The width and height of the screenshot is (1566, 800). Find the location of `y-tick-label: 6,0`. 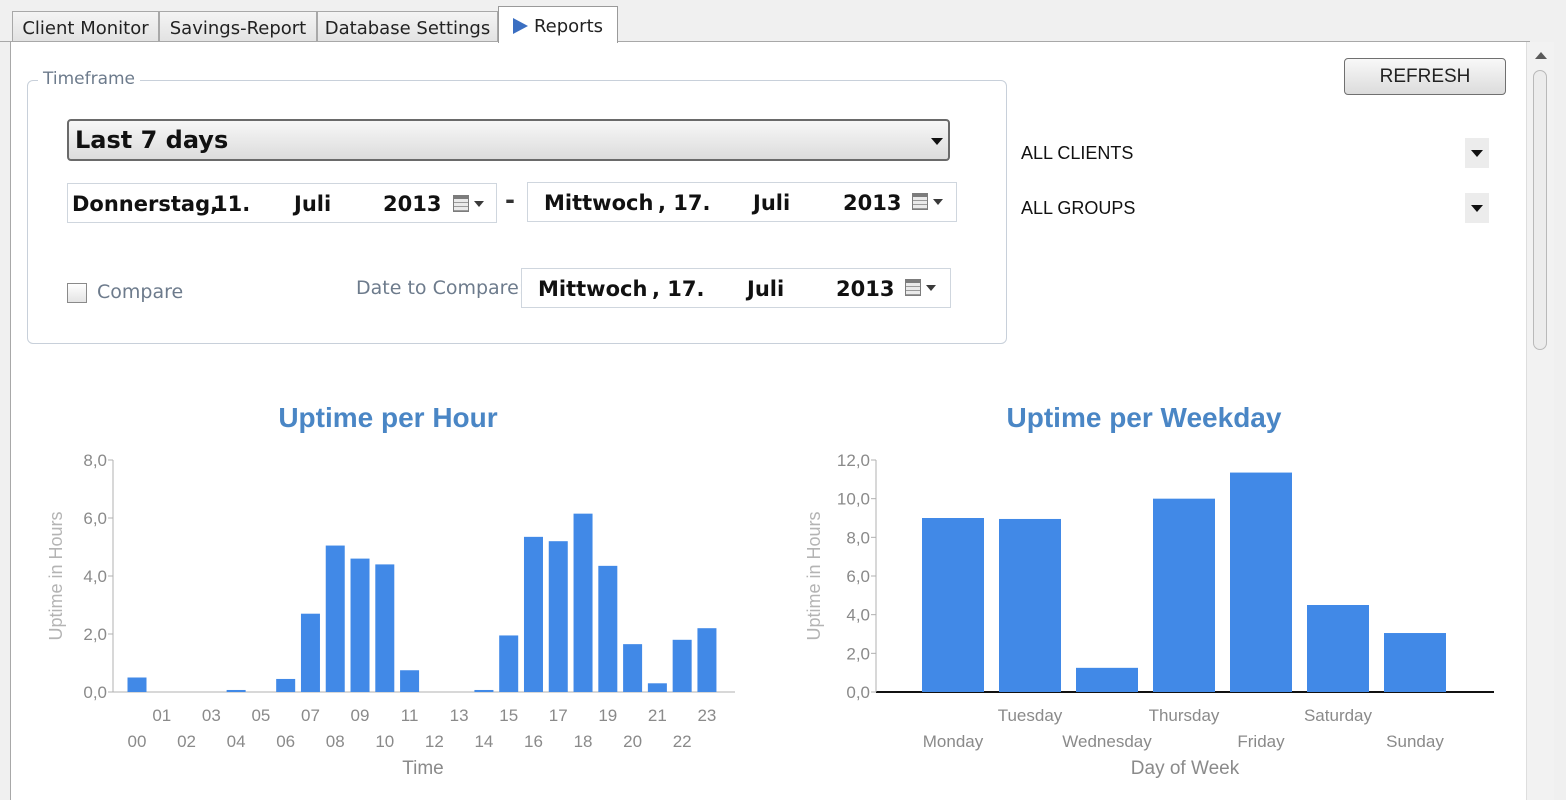

y-tick-label: 6,0 is located at coordinates (858, 576).